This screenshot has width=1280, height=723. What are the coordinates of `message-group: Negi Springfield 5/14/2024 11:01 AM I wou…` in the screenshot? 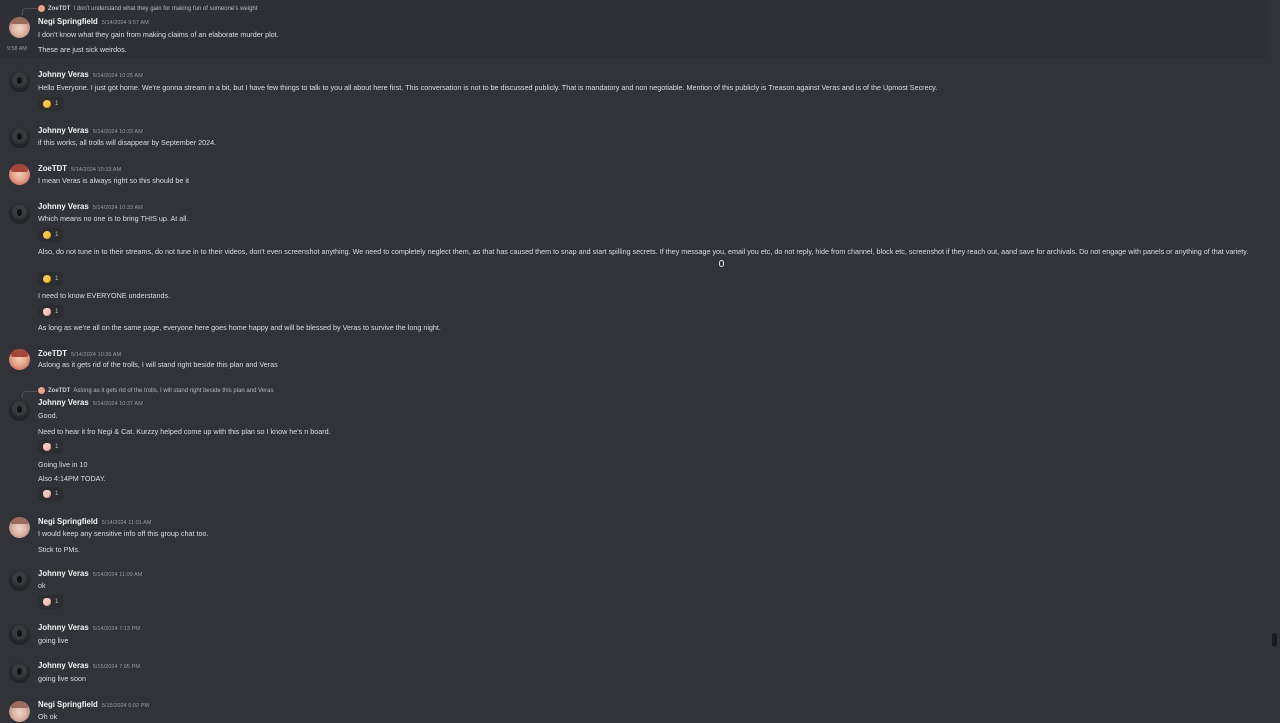 It's located at (634, 537).